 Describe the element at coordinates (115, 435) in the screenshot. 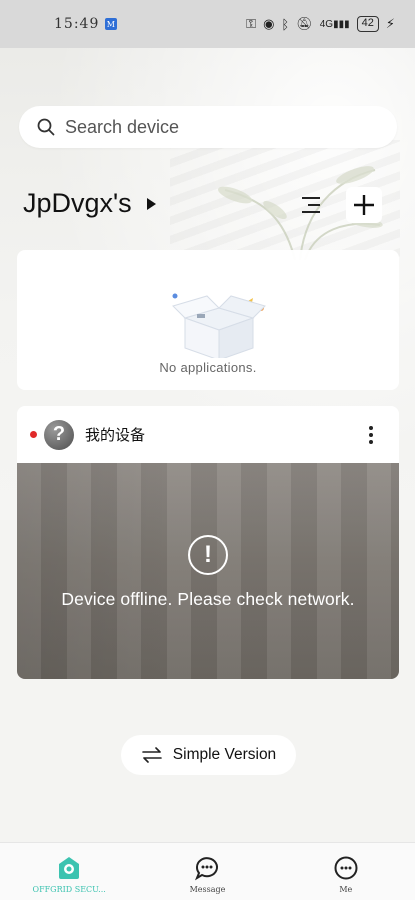

I see `device-name: 我的设备` at that location.